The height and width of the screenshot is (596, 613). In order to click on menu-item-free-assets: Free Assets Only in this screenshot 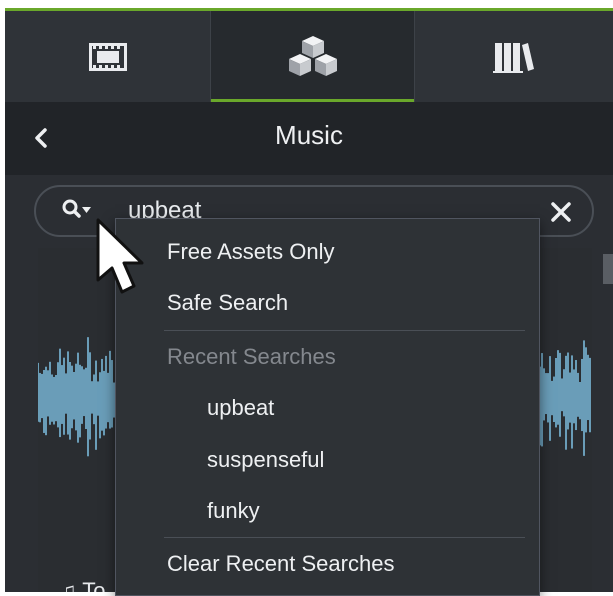, I will do `click(251, 252)`.